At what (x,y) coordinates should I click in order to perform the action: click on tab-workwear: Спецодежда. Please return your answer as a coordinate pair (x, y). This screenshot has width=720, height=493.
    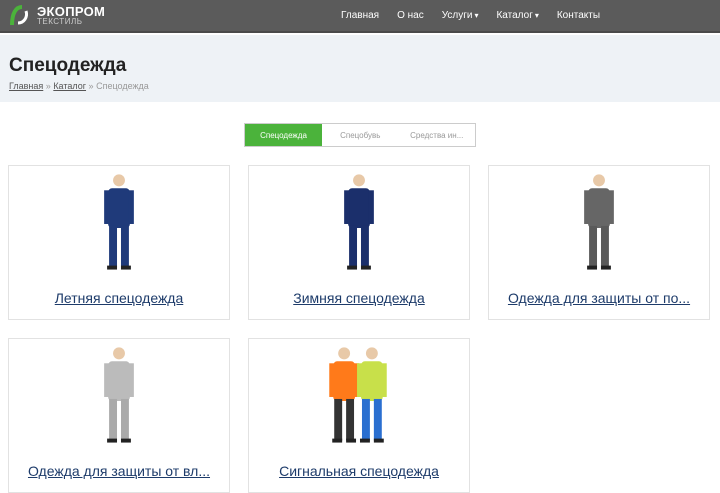
    Looking at the image, I should click on (283, 135).